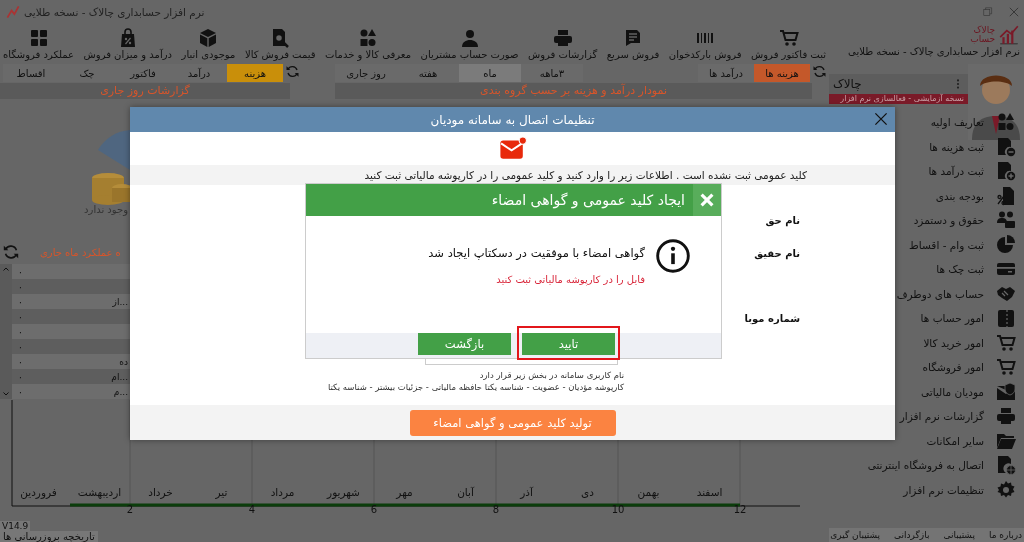  Describe the element at coordinates (428, 73) in the screenshot. I see `tab: هفته` at that location.